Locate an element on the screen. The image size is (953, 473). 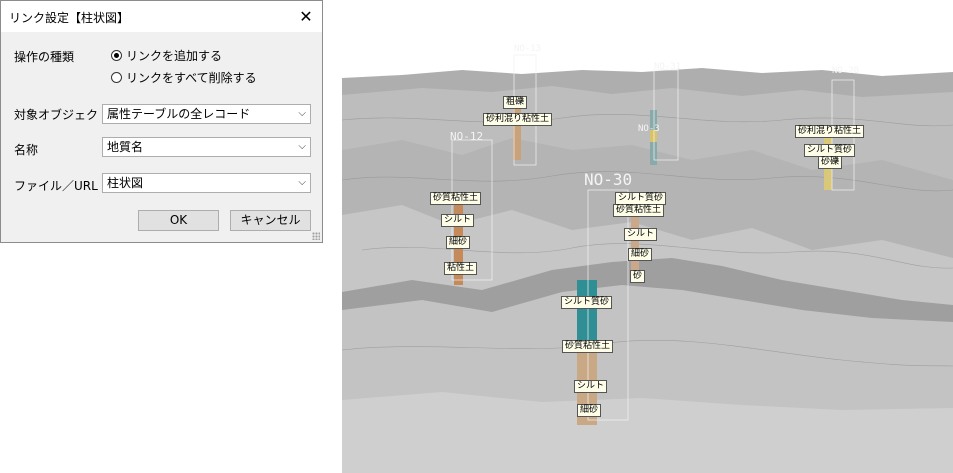
radio-unselected-icon is located at coordinates (116, 77).